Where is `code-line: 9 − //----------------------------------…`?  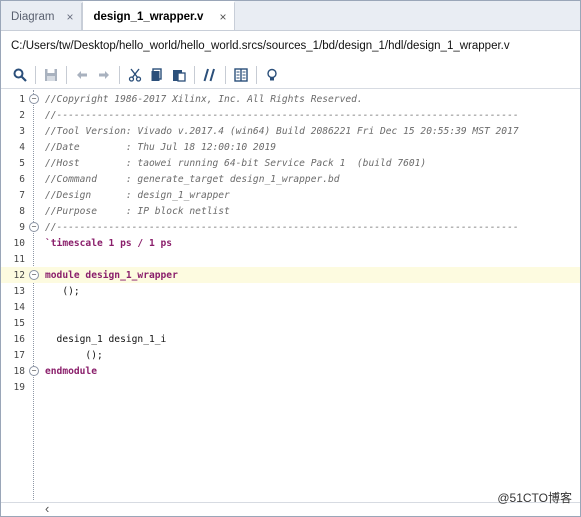
code-line: 9 − //----------------------------------… is located at coordinates (290, 227).